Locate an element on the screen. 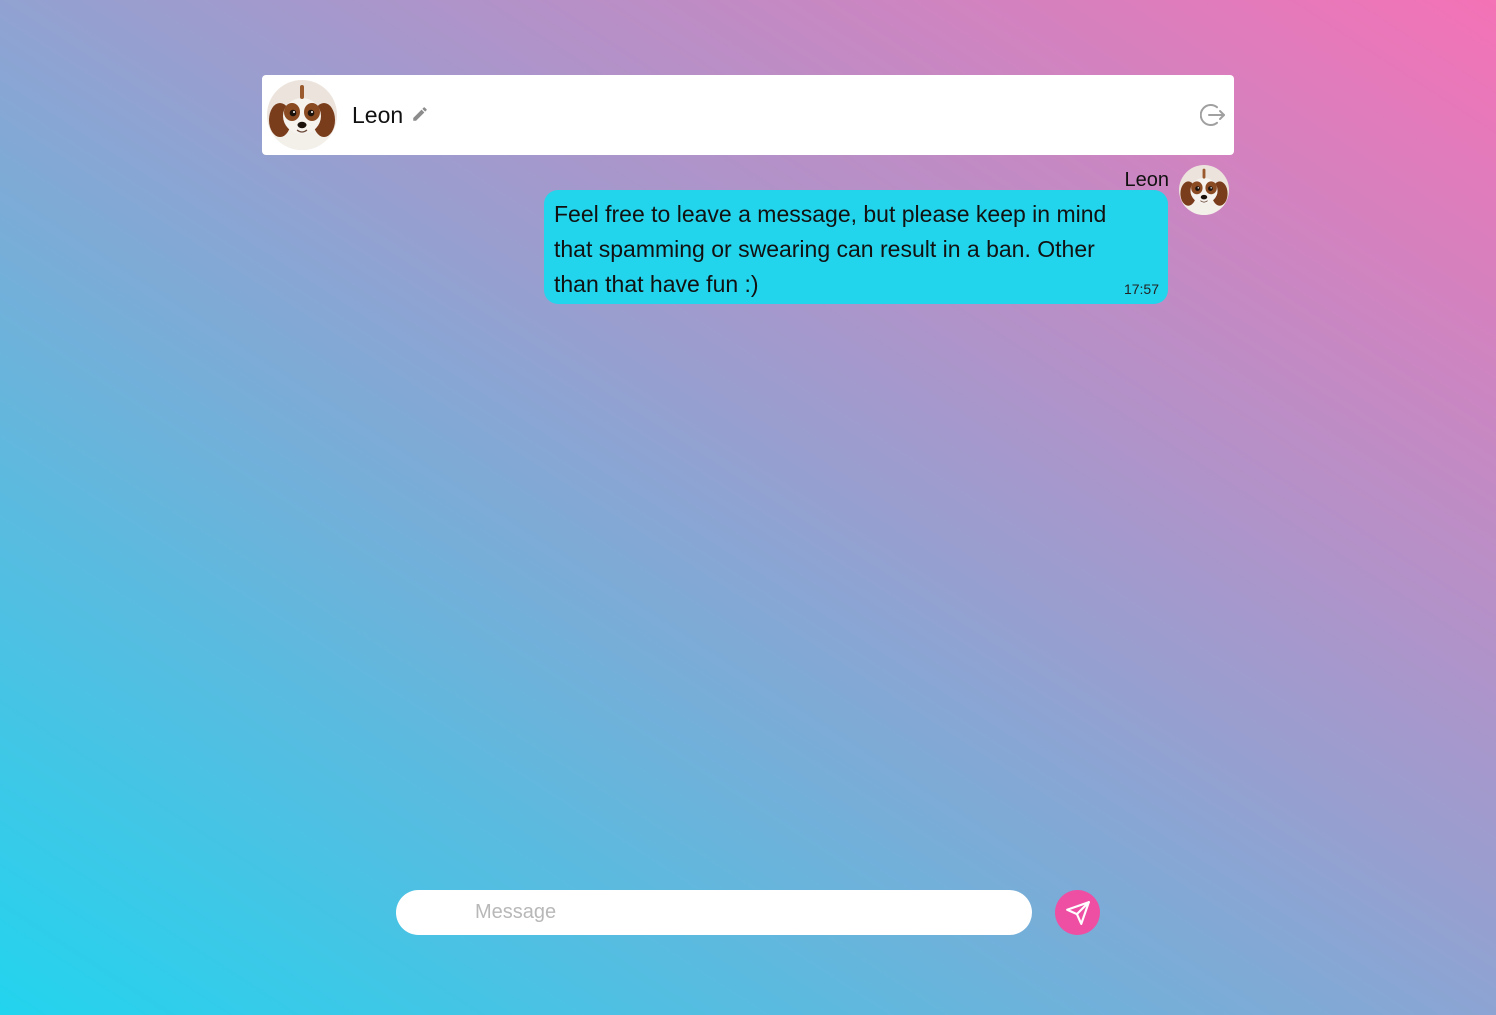 Image resolution: width=1496 pixels, height=1015 pixels. pencil-icon is located at coordinates (420, 114).